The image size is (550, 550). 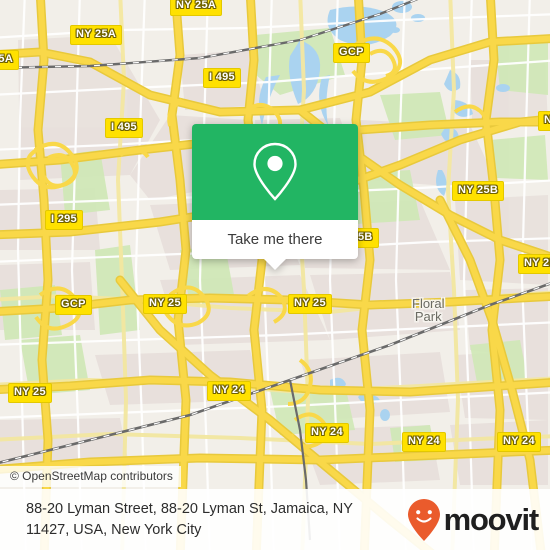 I want to click on callout-image-panel, so click(x=275, y=172).